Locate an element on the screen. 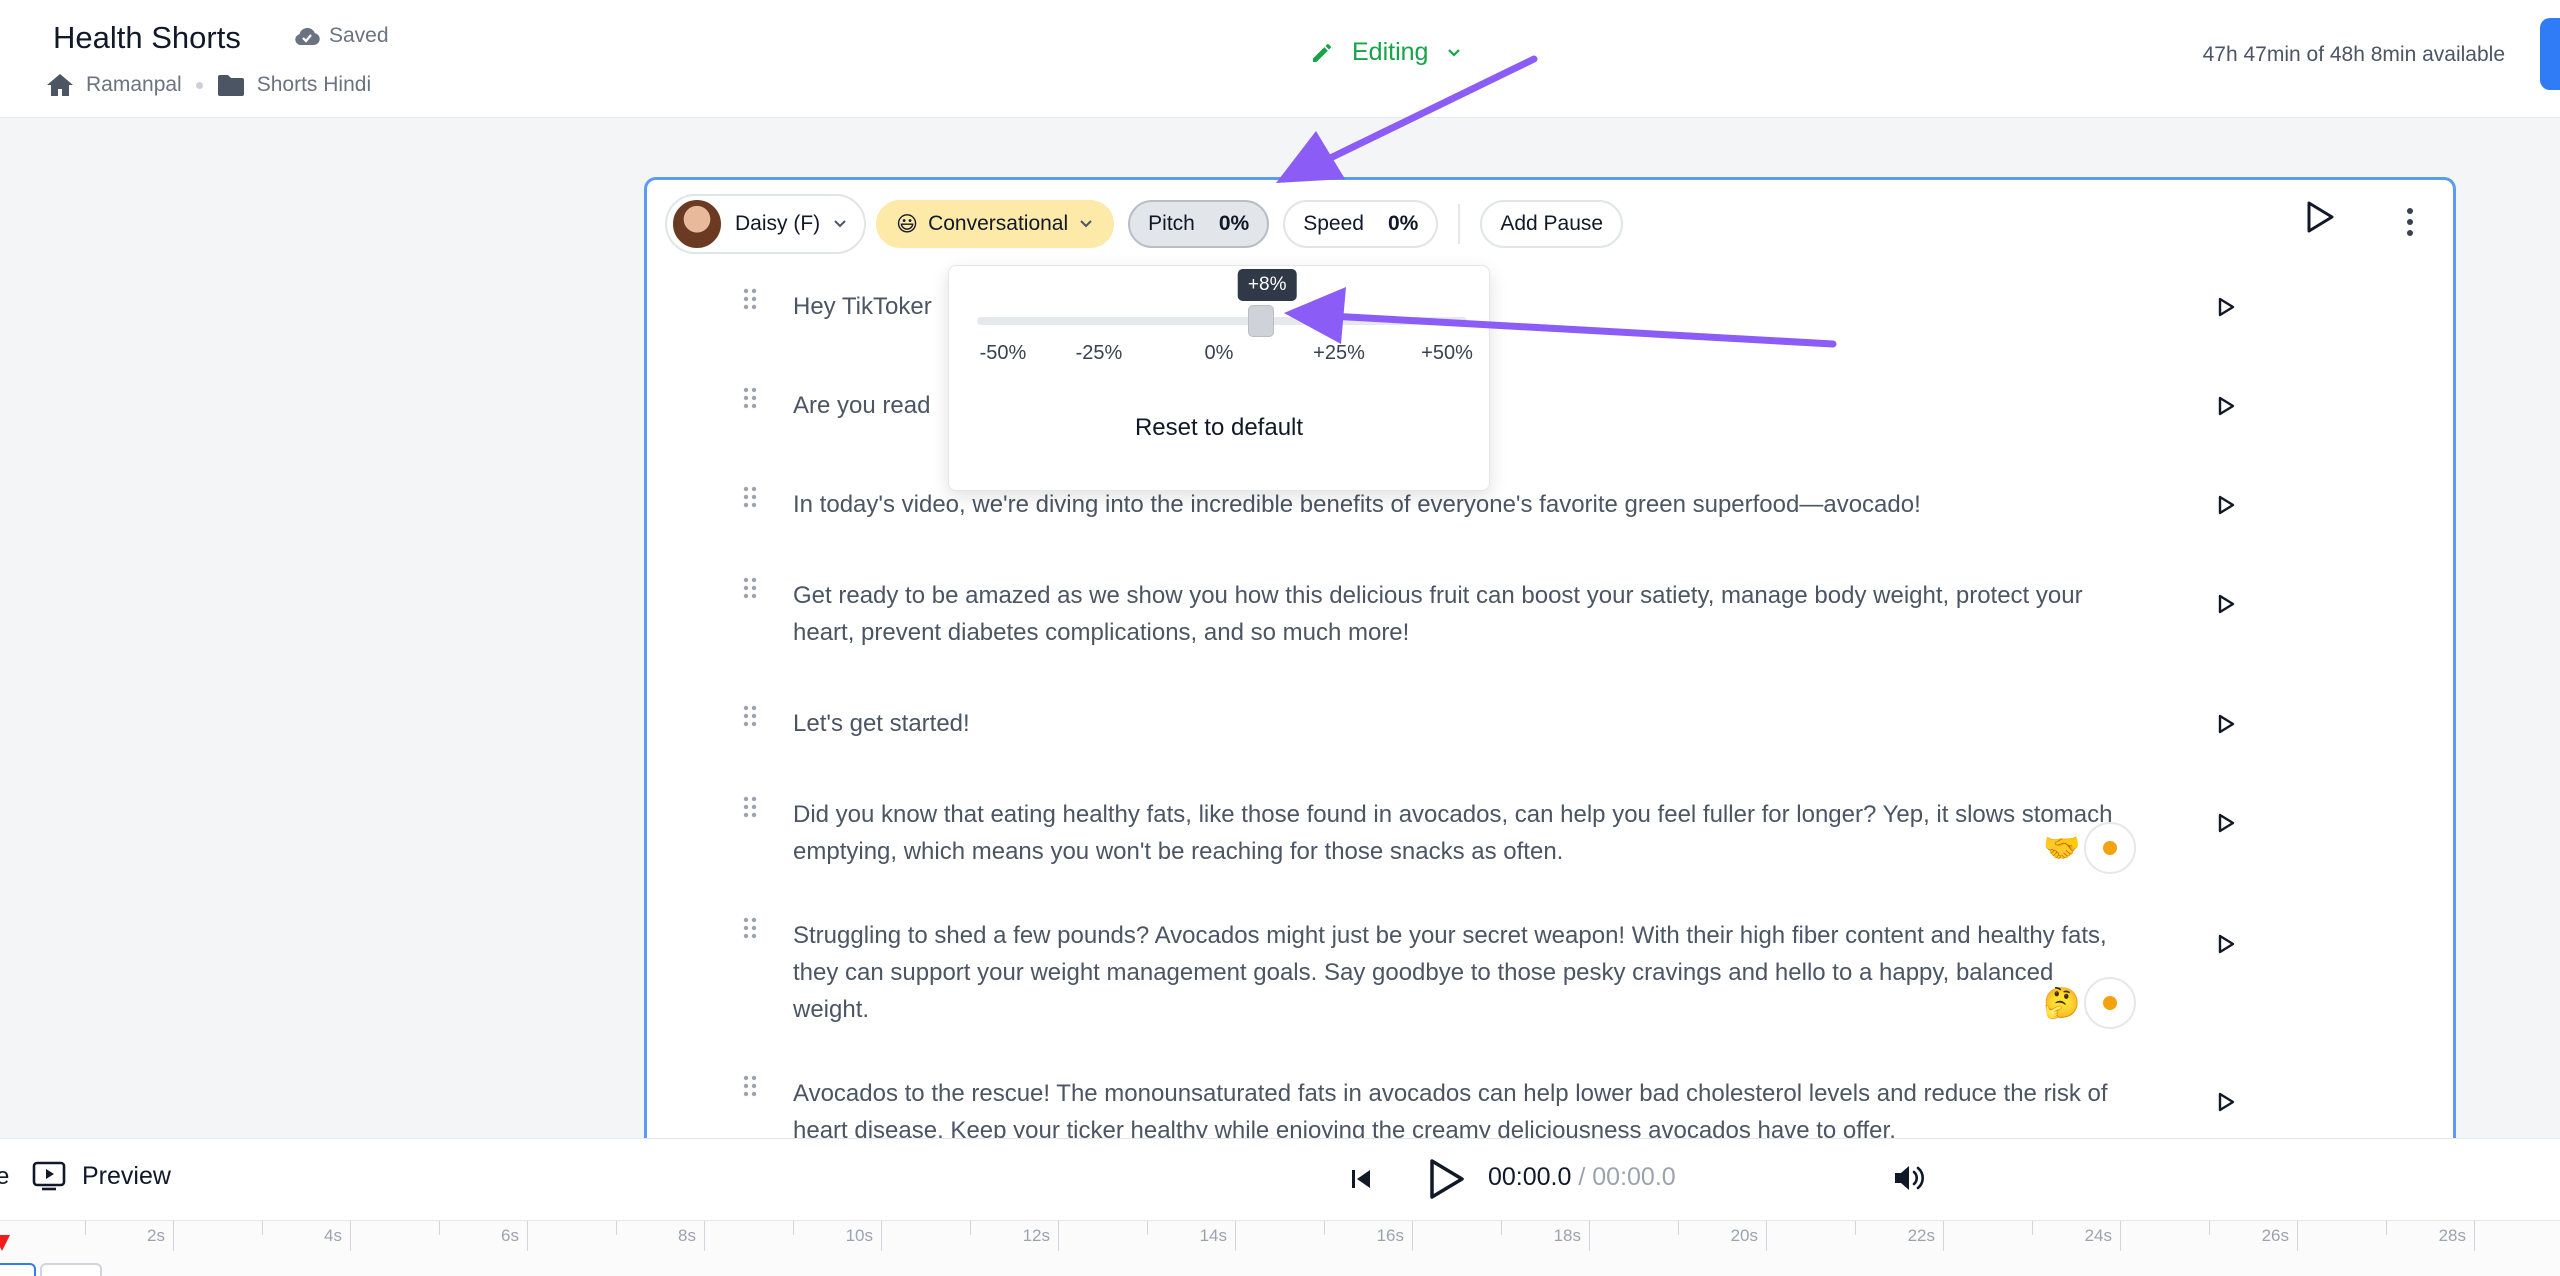 This screenshot has height=1276, width=2560. timeline-ruler: 2s 4s 6s 8s 10s 12s 14s 16s 18s 20s 22s 24s 26s 28s is located at coordinates (1280, 1248).